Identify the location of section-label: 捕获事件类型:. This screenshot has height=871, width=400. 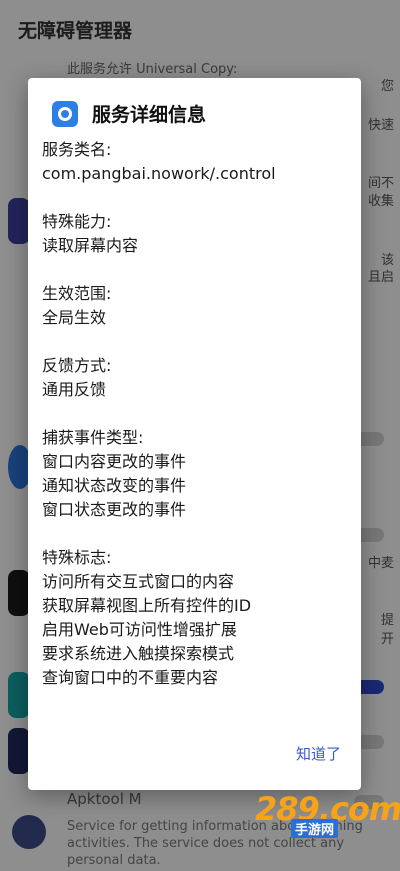
(93, 437).